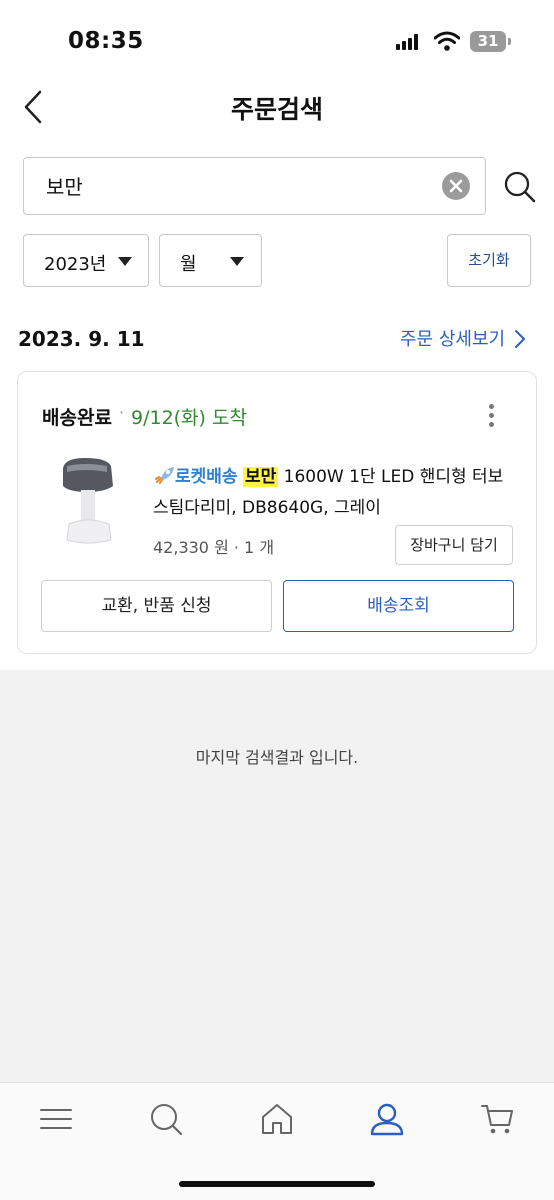  Describe the element at coordinates (188, 264) in the screenshot. I see `month-select-label: 월` at that location.